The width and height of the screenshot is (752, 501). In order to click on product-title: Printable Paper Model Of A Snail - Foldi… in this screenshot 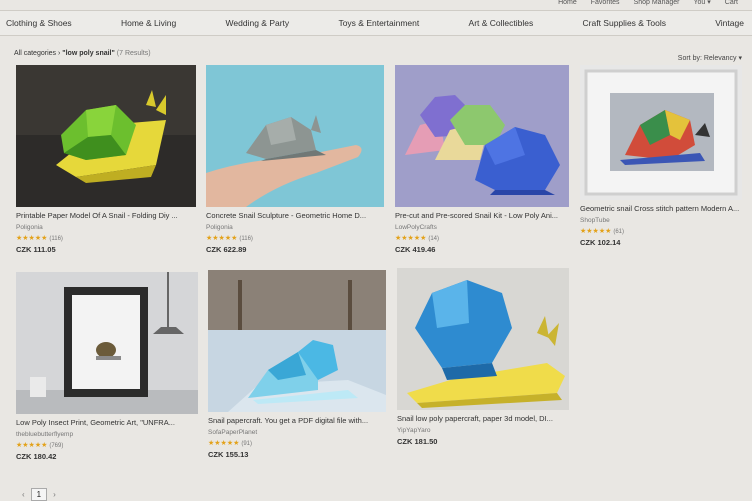, I will do `click(106, 215)`.